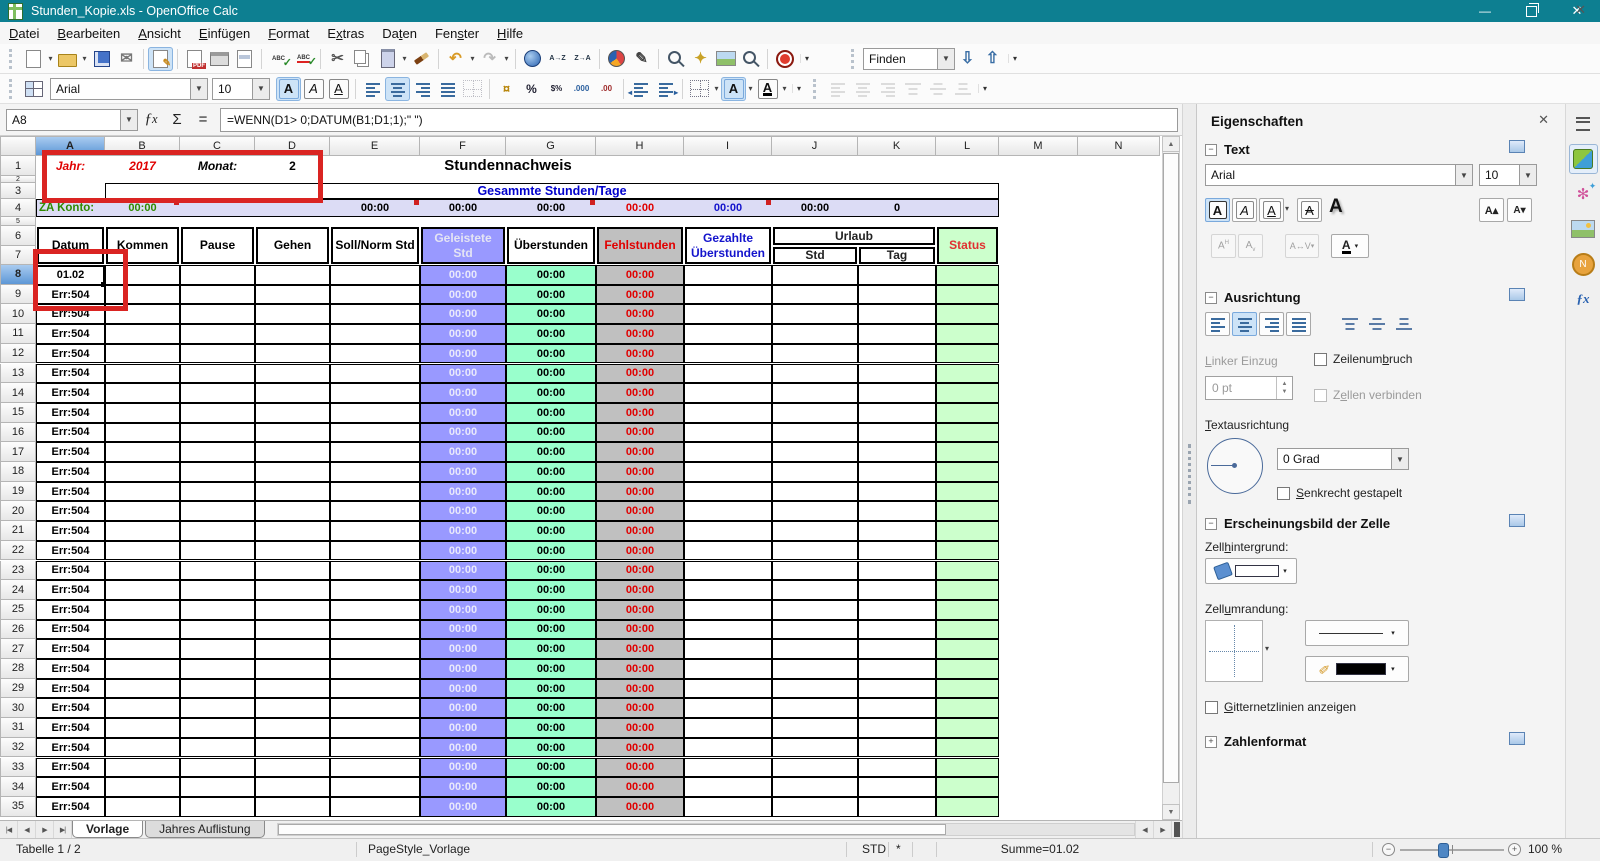  Describe the element at coordinates (375, 314) in the screenshot. I see `cell-E10` at that location.